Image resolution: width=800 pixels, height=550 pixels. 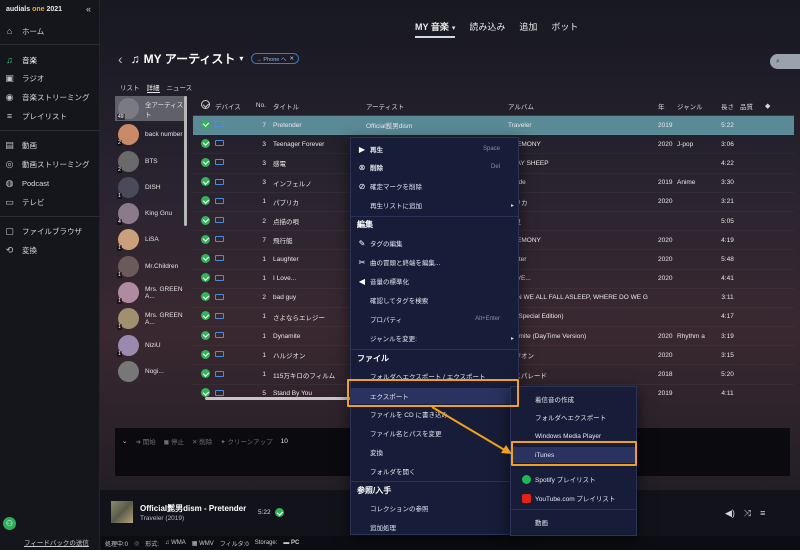 I want to click on menu-item-burn-cd: ファイルを CD に書き込み, so click(x=434, y=414).